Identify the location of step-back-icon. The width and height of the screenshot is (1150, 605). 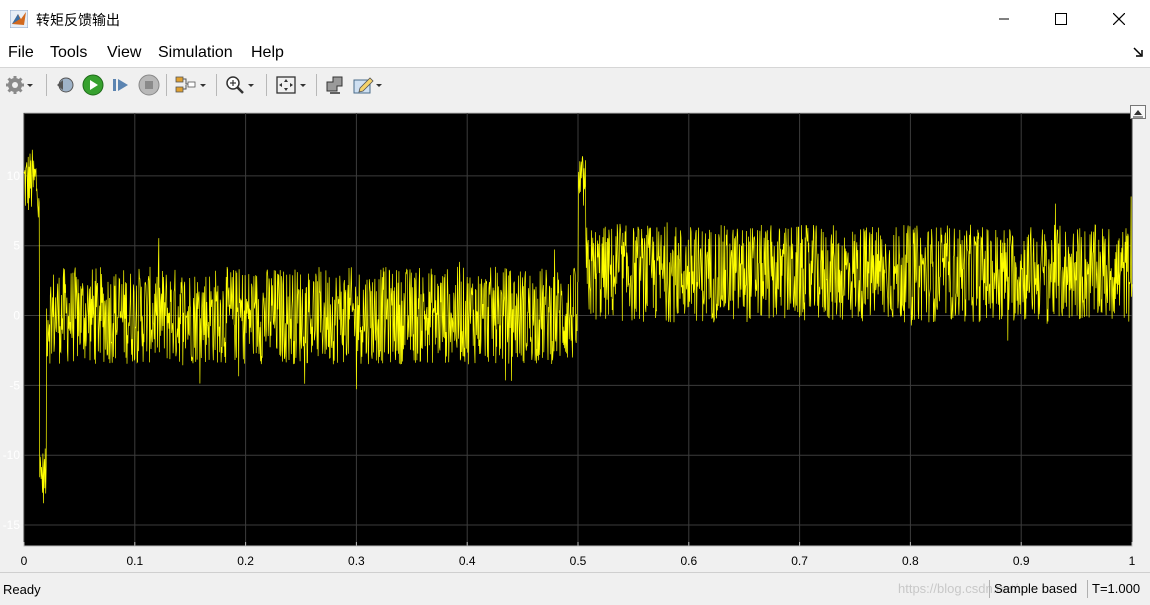
(65, 85).